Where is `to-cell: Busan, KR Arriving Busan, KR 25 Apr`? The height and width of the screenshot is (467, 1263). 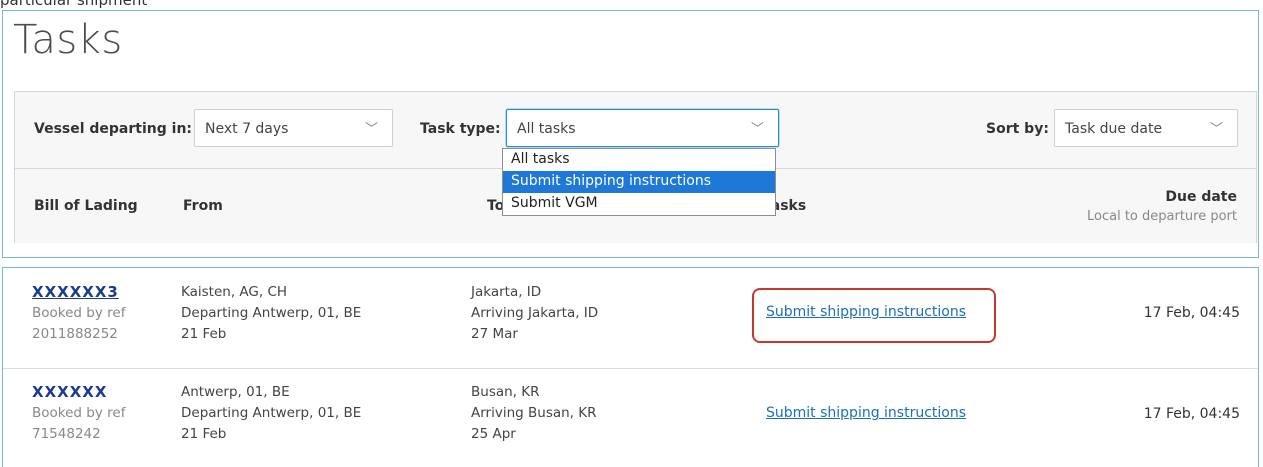 to-cell: Busan, KR Arriving Busan, KR 25 Apr is located at coordinates (534, 413).